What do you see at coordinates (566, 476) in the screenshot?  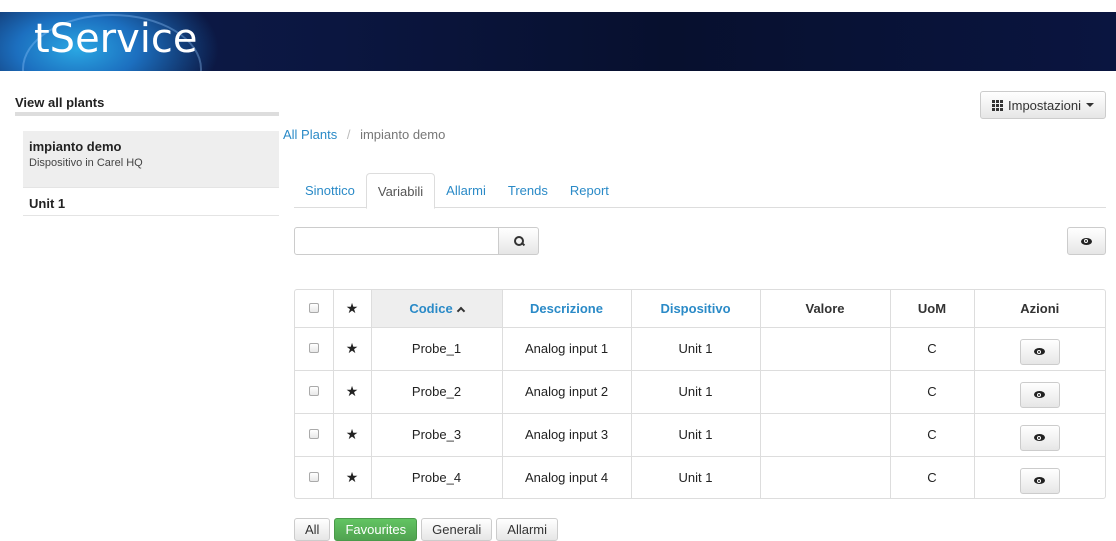 I see `row-description: Analog input 4` at bounding box center [566, 476].